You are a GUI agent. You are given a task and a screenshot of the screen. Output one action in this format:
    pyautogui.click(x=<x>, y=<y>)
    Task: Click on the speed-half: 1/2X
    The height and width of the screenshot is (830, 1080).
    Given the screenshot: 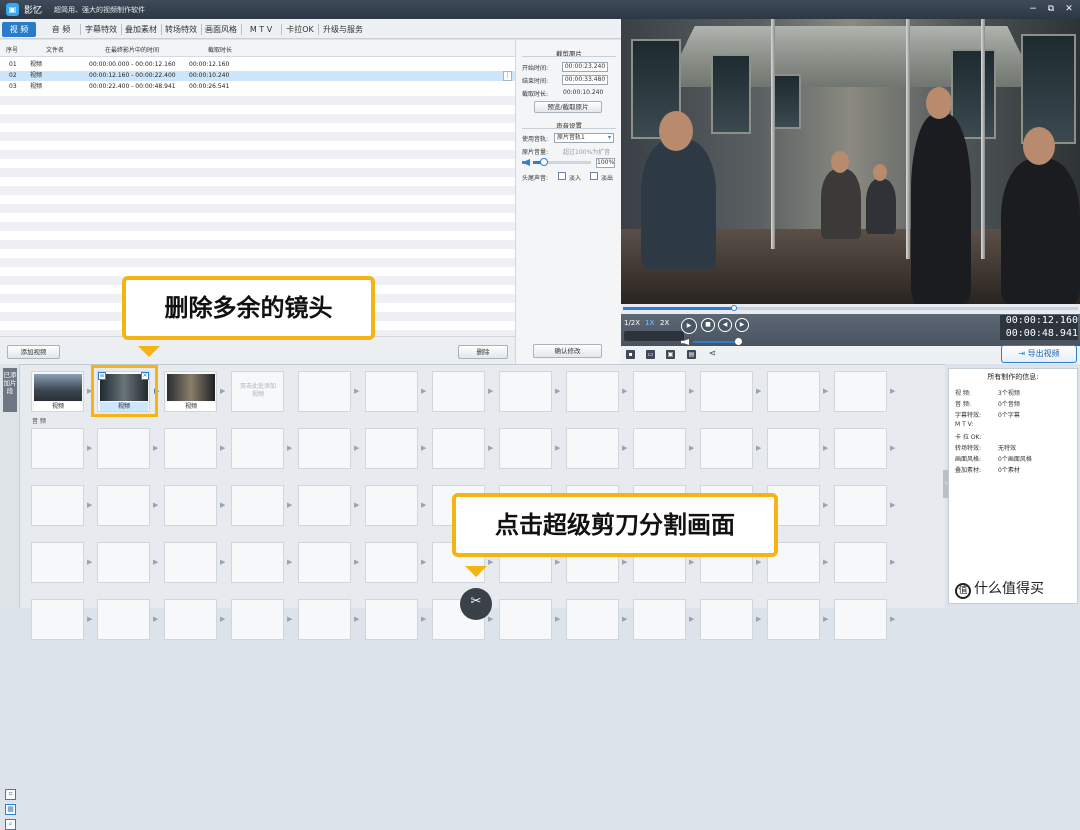 What is the action you would take?
    pyautogui.click(x=632, y=323)
    